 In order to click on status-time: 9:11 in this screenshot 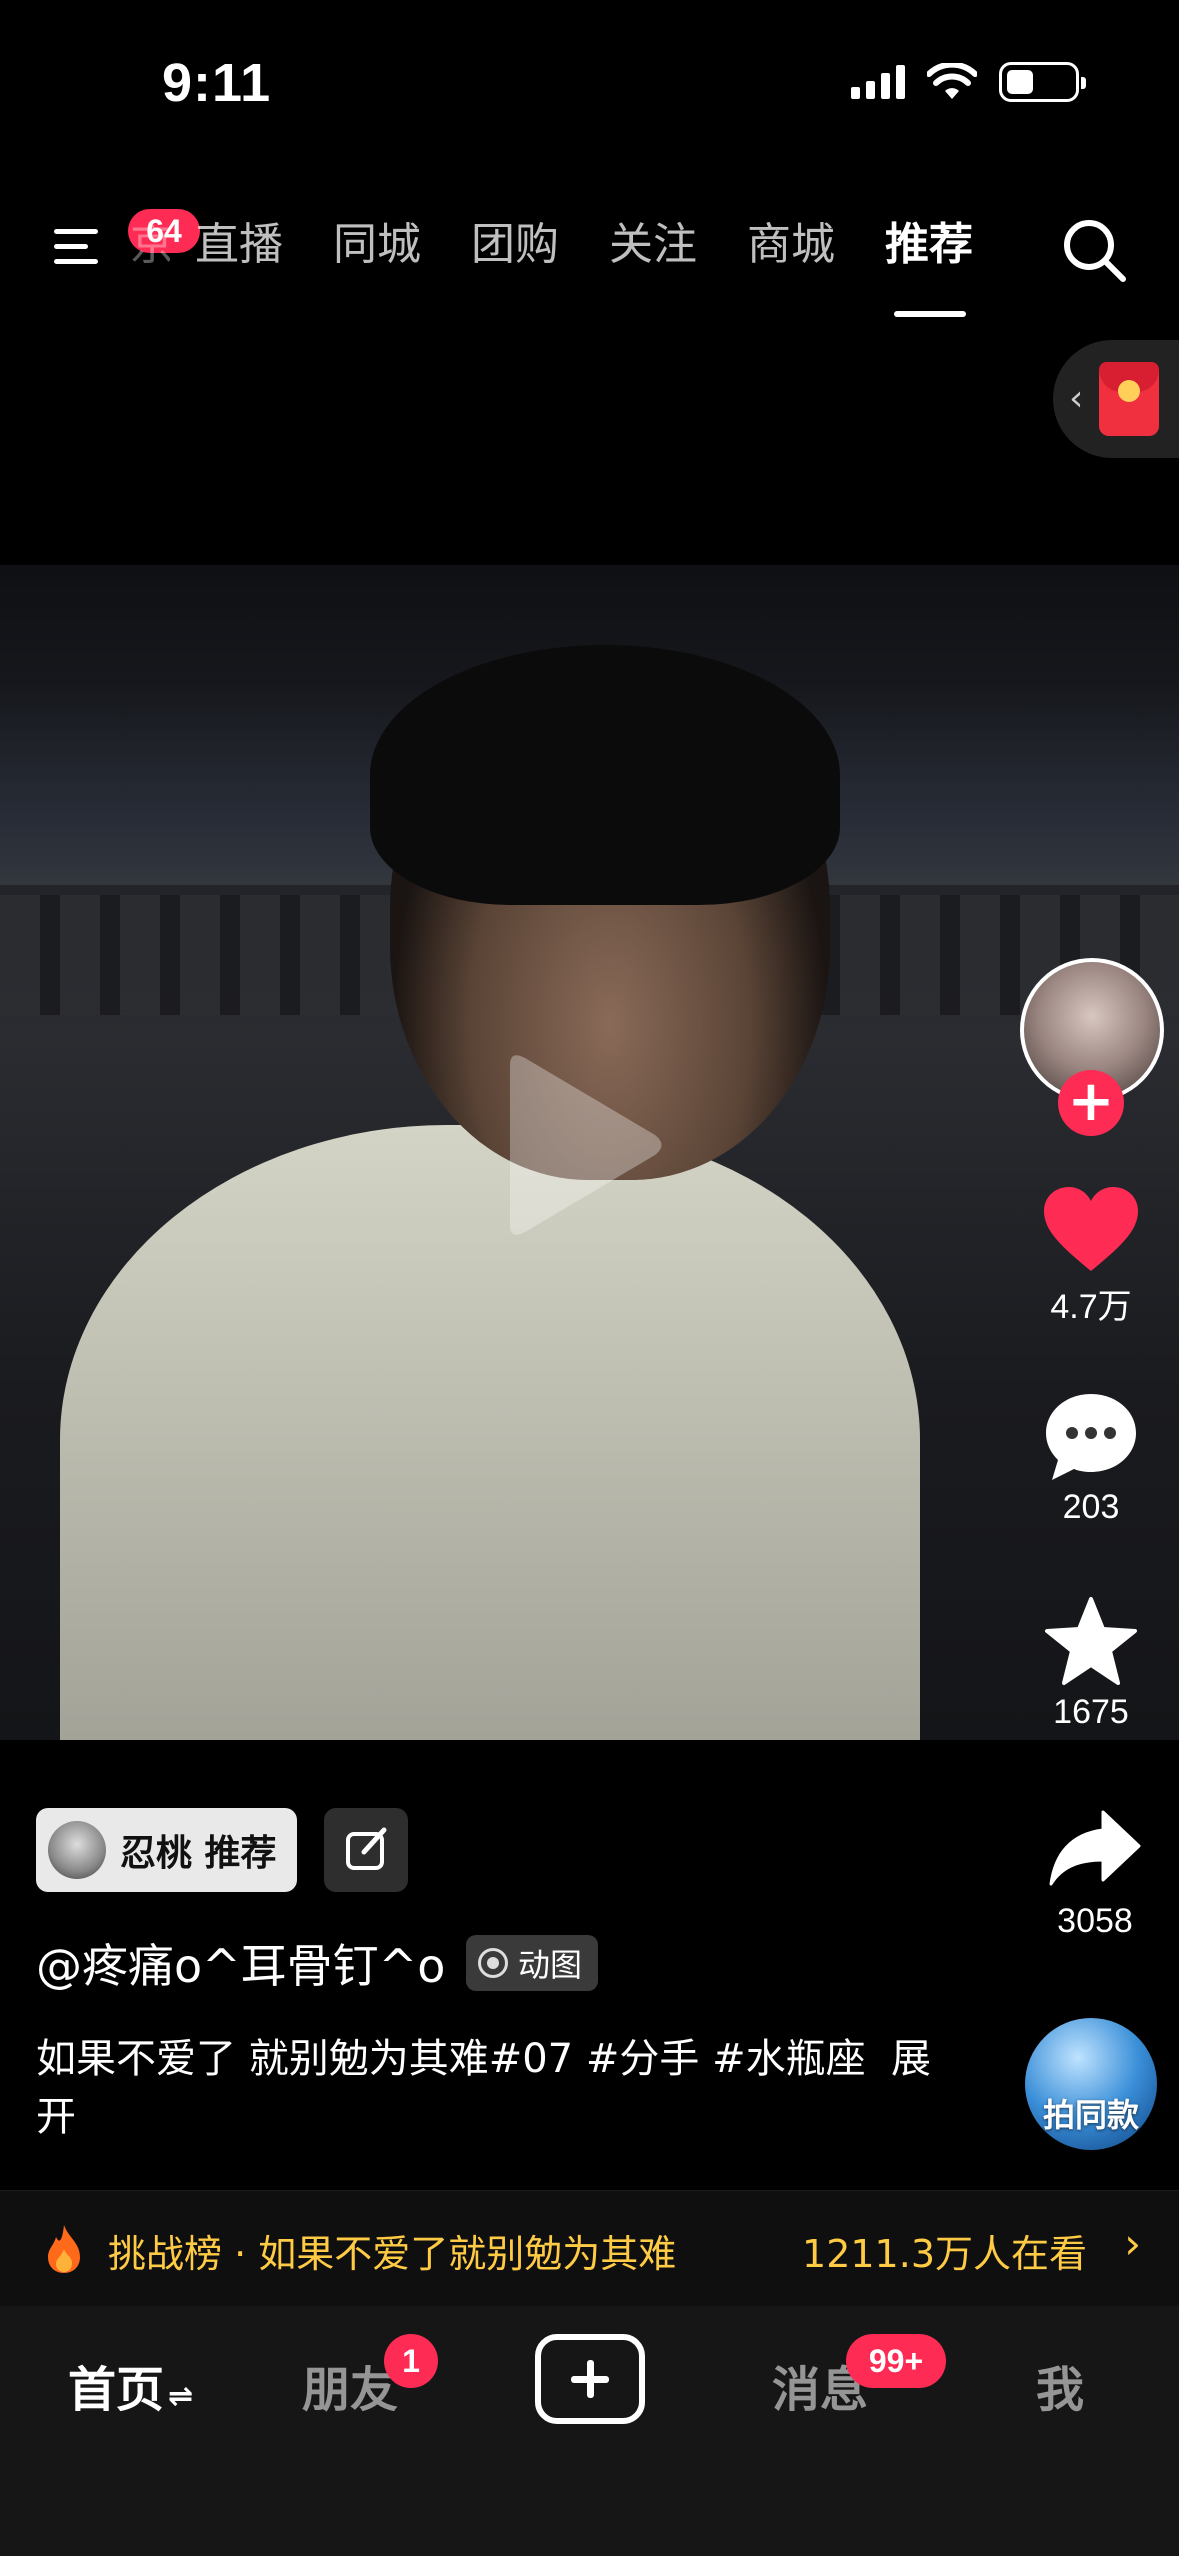, I will do `click(217, 83)`.